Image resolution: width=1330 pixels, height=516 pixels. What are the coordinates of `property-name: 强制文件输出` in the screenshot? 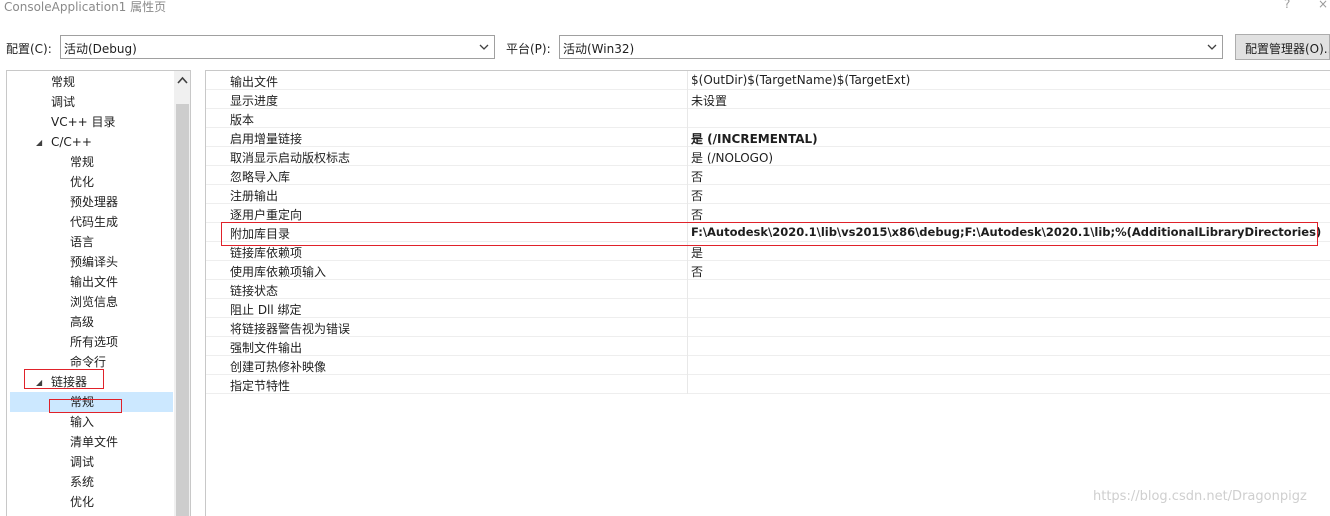 It's located at (266, 348).